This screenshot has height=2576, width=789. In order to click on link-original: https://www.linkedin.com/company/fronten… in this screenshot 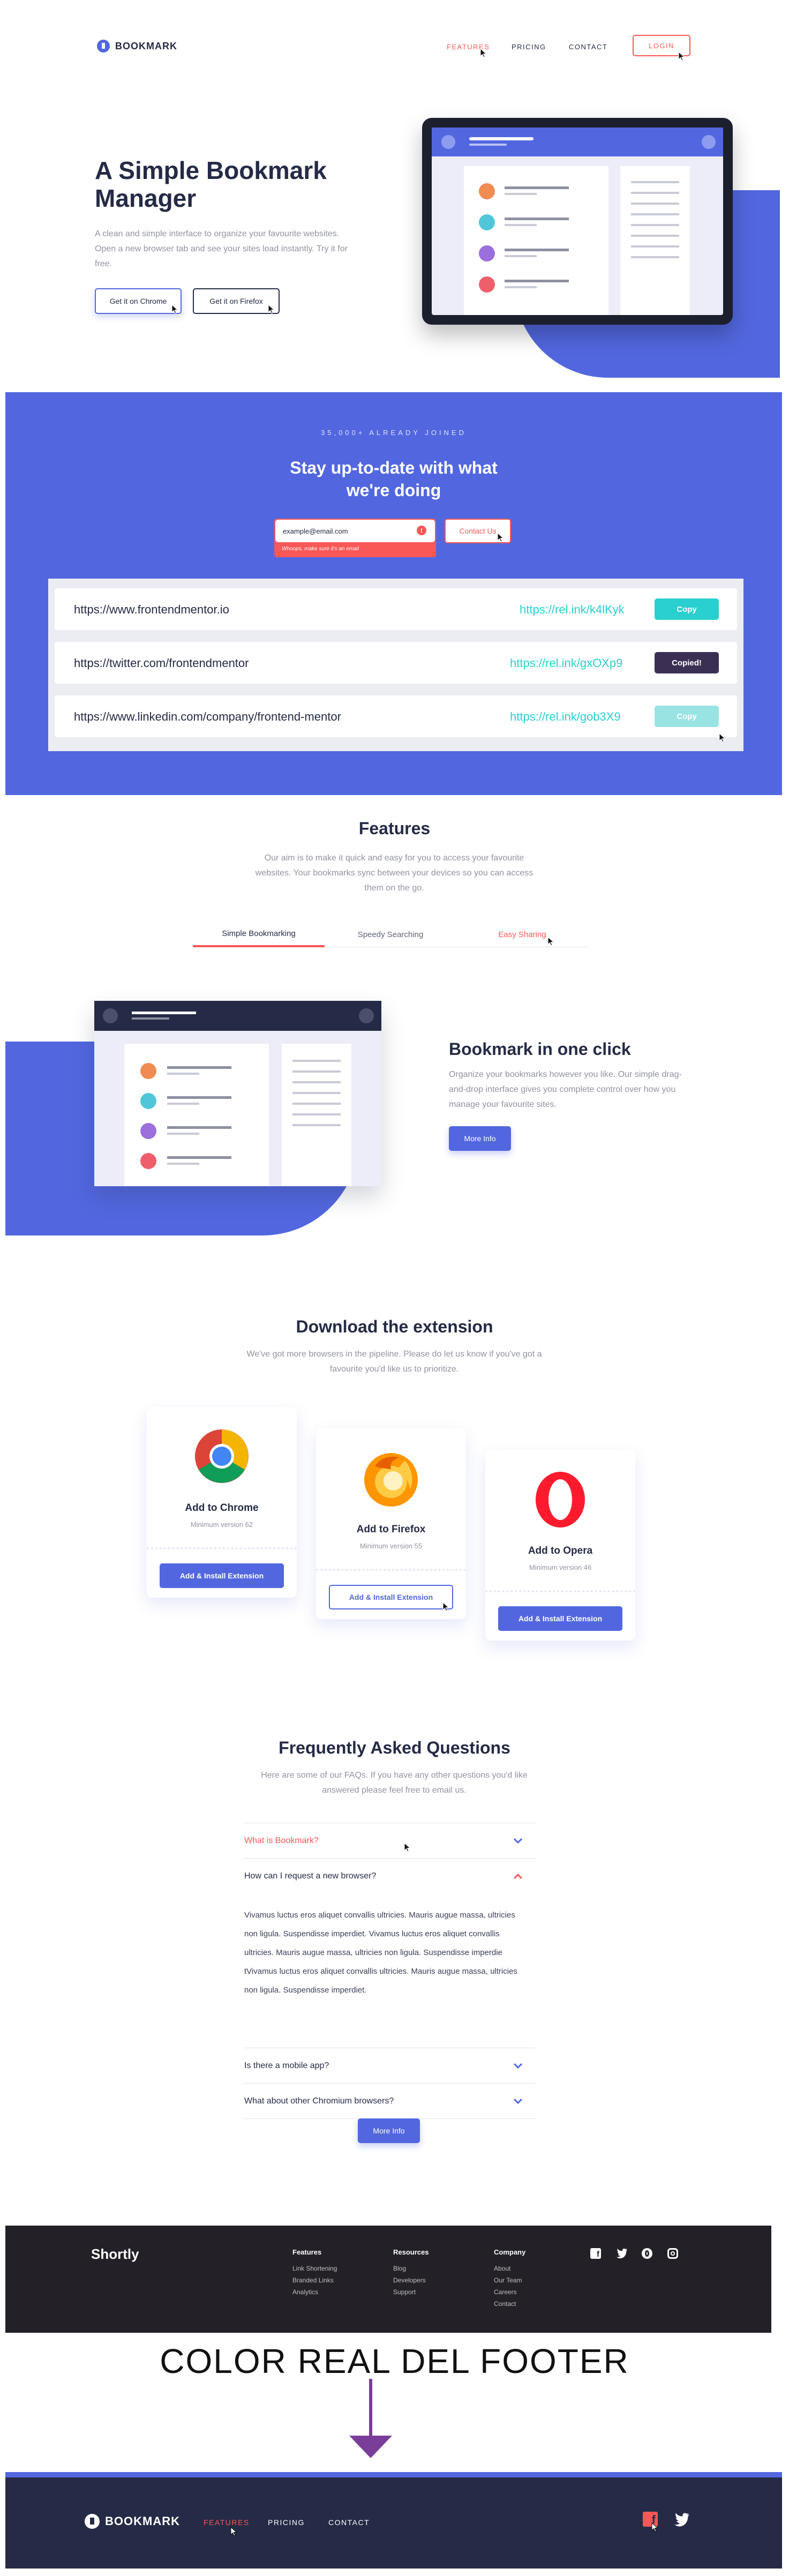, I will do `click(207, 716)`.